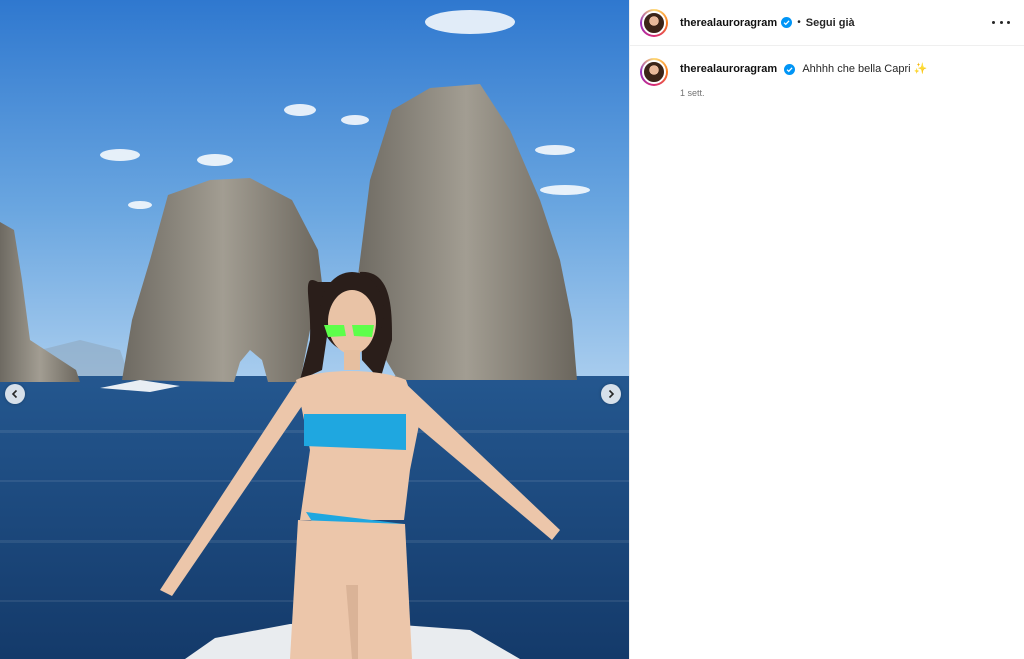 This screenshot has width=1024, height=659. Describe the element at coordinates (728, 69) in the screenshot. I see `caption-username: therealauroragram` at that location.